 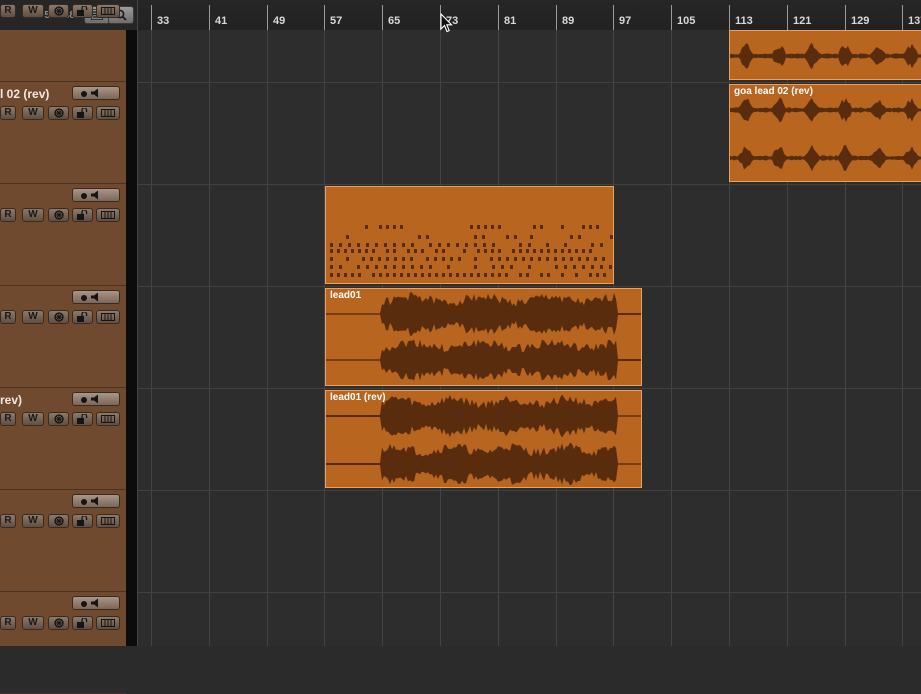 I want to click on track-name: l 02 (rev), so click(x=24, y=94).